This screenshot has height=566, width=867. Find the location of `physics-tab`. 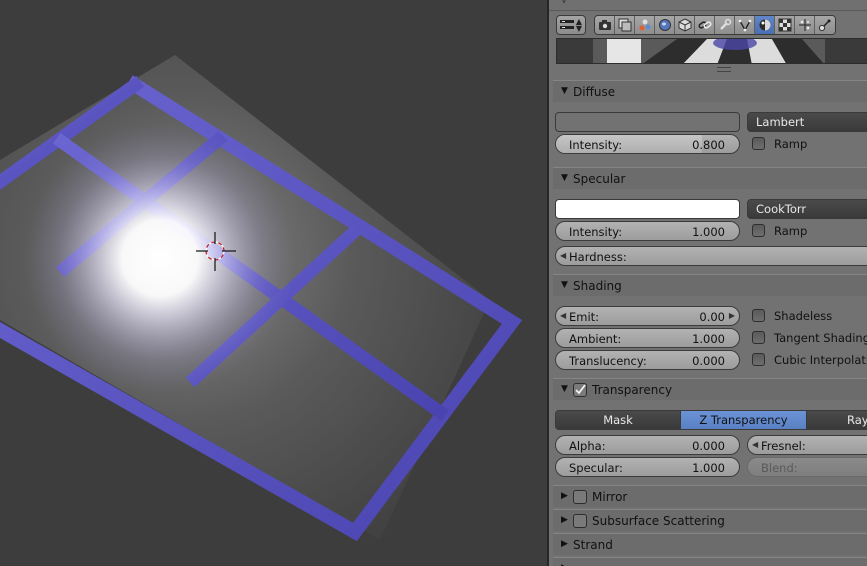

physics-tab is located at coordinates (825, 25).